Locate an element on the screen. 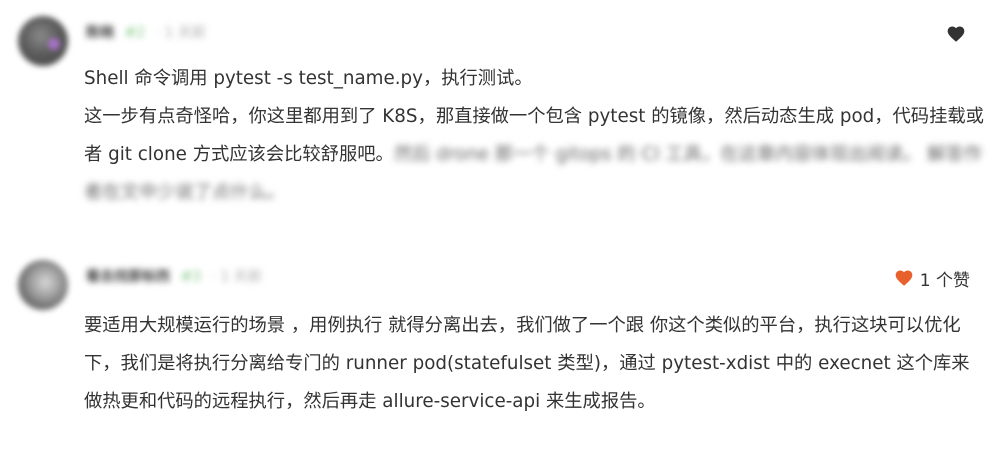  comment-header: 看去找那标西 #3 · 1 天前 is located at coordinates (174, 277).